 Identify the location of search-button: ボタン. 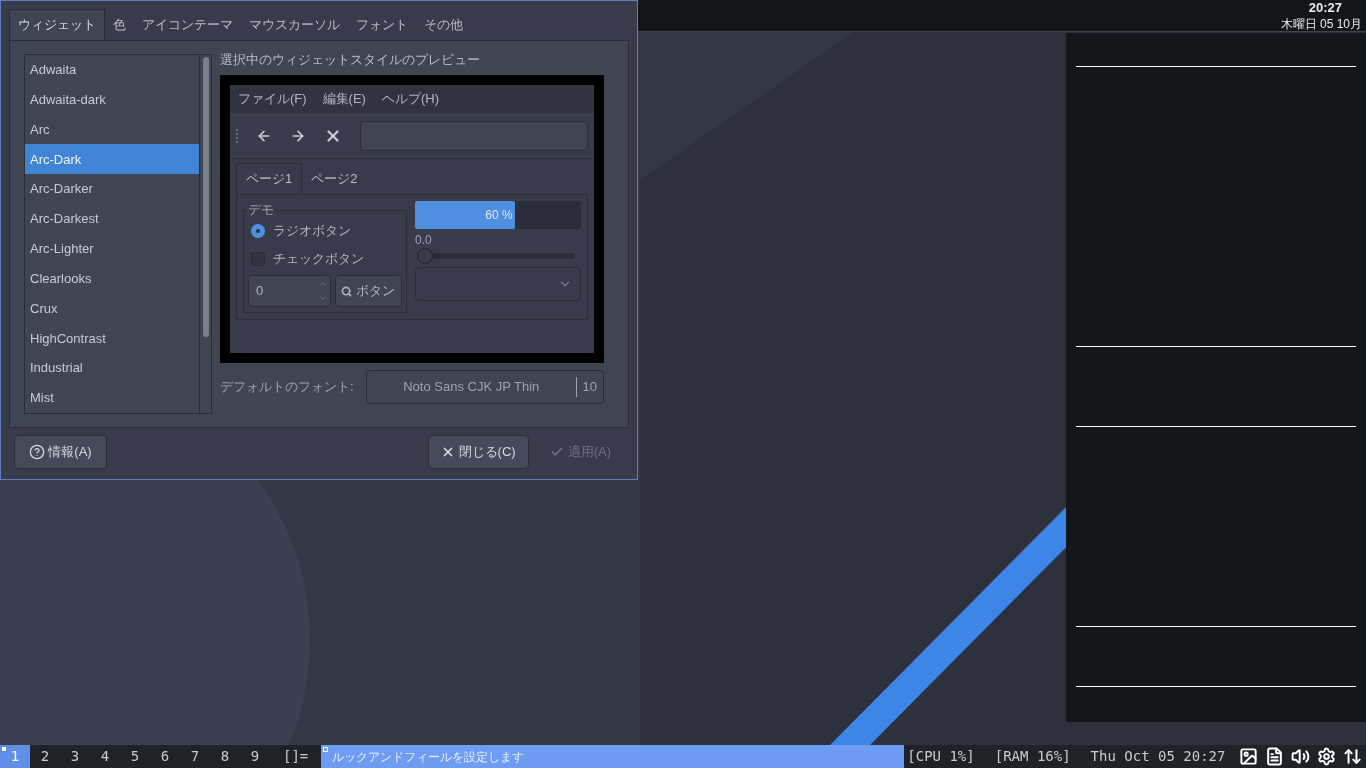
(368, 291).